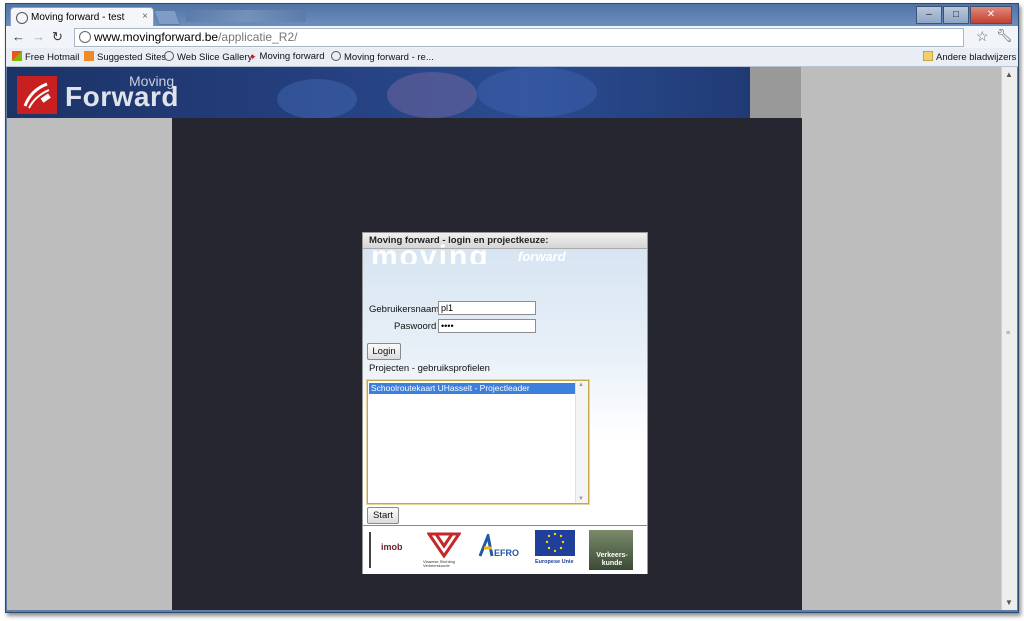 This screenshot has height=621, width=1024. I want to click on eu-flag-logo: Europese Unie, so click(556, 550).